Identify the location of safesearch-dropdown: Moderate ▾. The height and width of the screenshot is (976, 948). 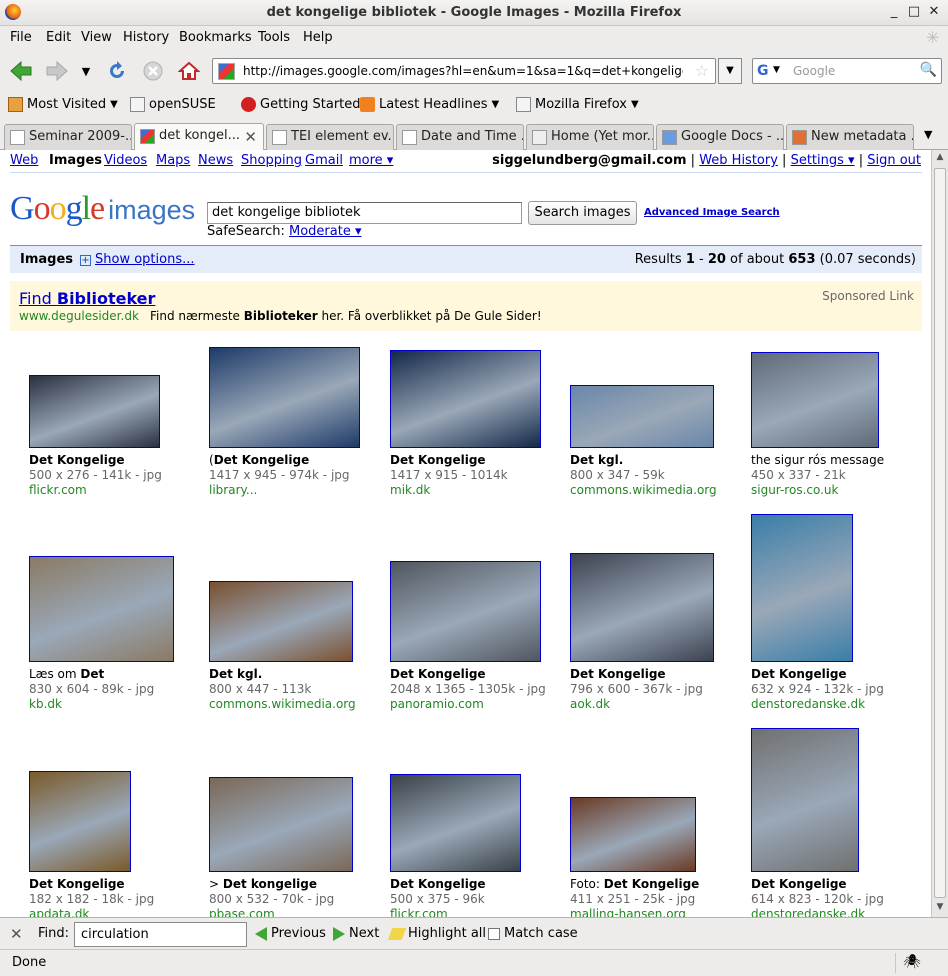
(325, 231).